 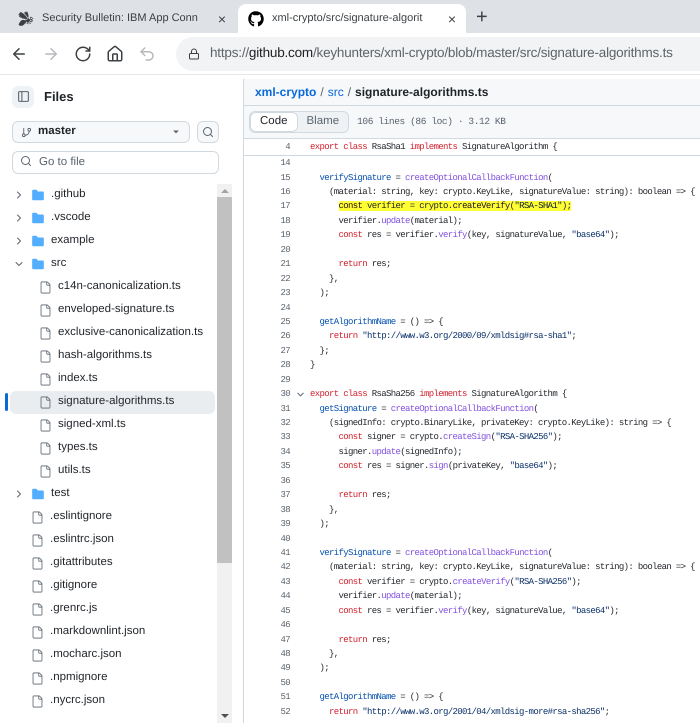 What do you see at coordinates (112, 701) in the screenshot?
I see `file-item: .nycrc.json` at bounding box center [112, 701].